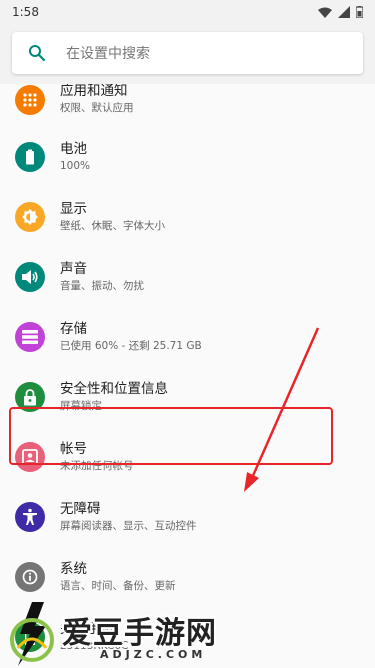 Image resolution: width=375 pixels, height=668 pixels. I want to click on item-subtitle: 未添加任何帐号, so click(97, 466).